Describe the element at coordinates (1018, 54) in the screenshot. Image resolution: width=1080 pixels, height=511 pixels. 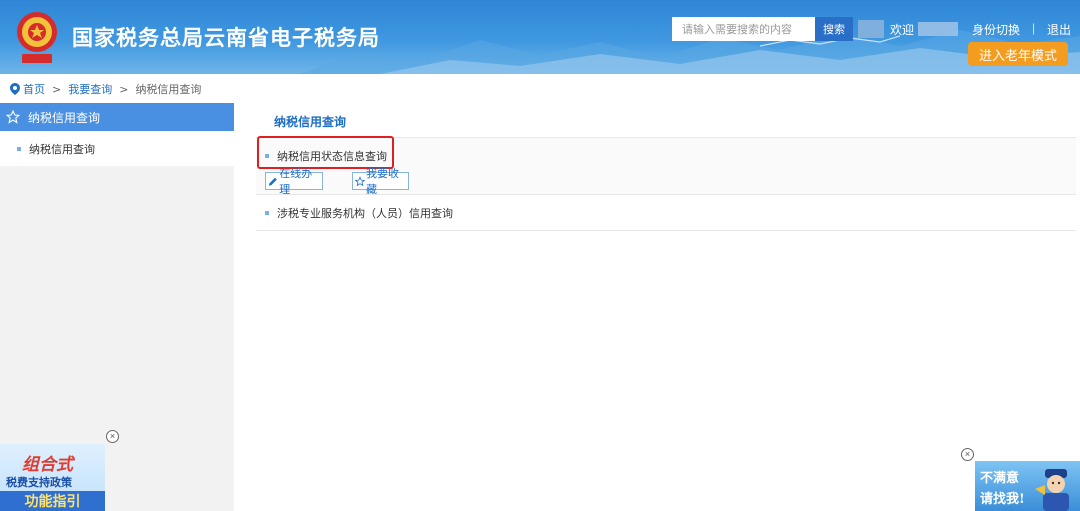
I see `elder-mode-button: 进入老年模式` at that location.